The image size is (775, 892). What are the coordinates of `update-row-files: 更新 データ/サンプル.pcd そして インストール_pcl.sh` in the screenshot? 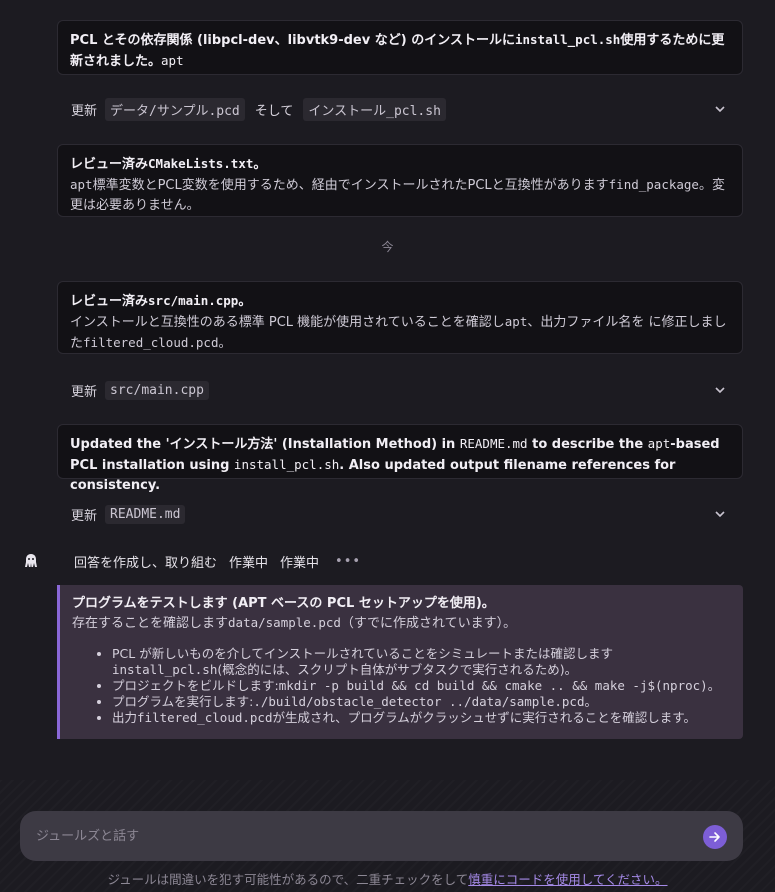 It's located at (400, 109).